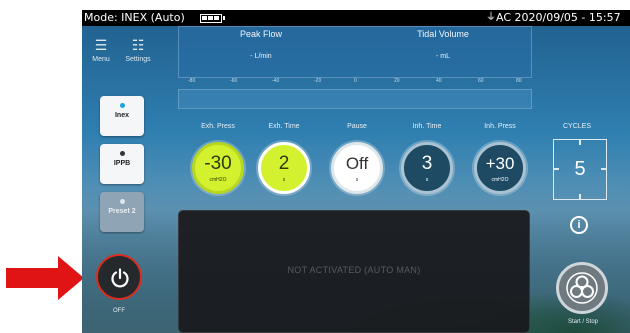 This screenshot has width=630, height=333. Describe the element at coordinates (357, 163) in the screenshot. I see `pause-value: Off` at that location.